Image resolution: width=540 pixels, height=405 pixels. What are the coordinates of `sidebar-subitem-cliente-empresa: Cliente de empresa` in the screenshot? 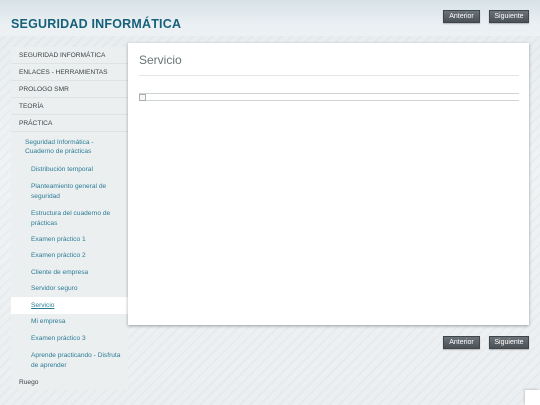 It's located at (69, 272).